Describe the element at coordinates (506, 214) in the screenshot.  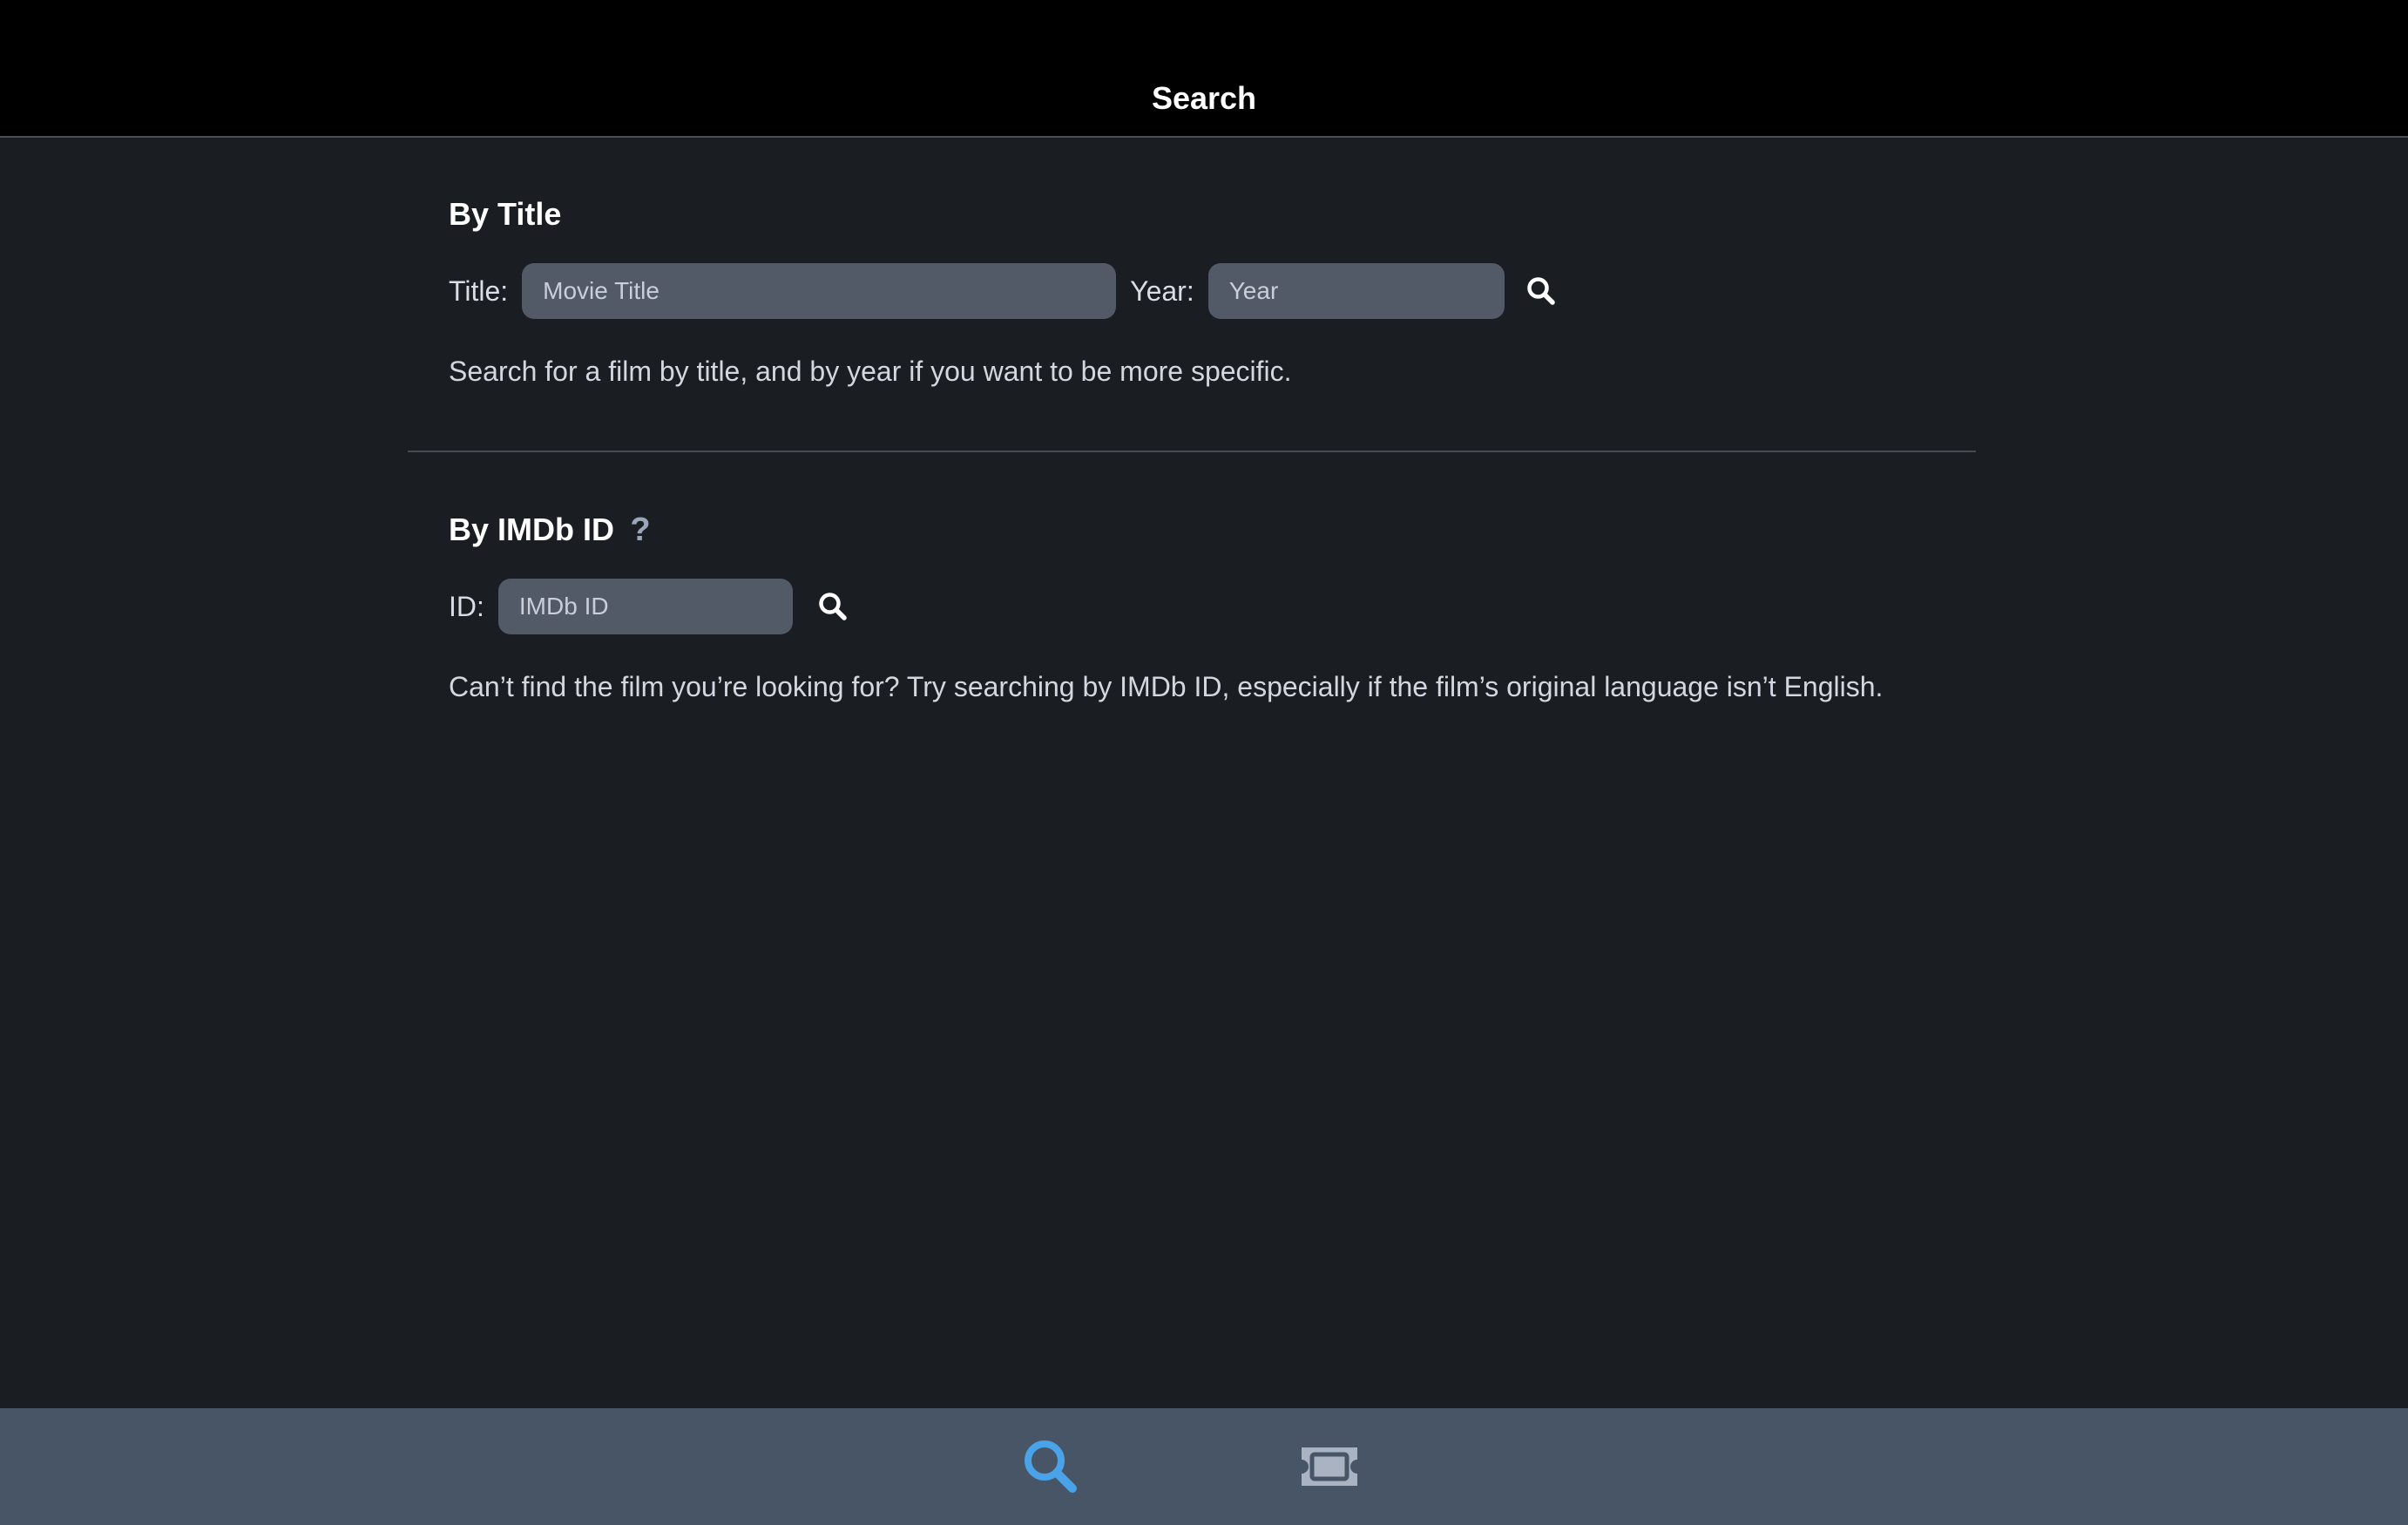
I see `by-title-heading-text: By Title` at that location.